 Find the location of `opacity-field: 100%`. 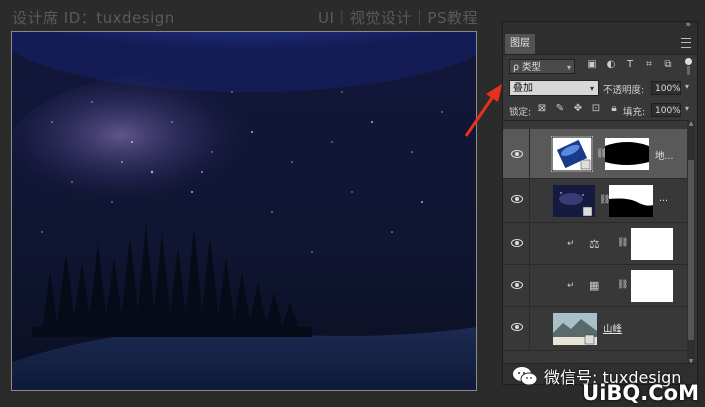

opacity-field: 100% is located at coordinates (666, 88).